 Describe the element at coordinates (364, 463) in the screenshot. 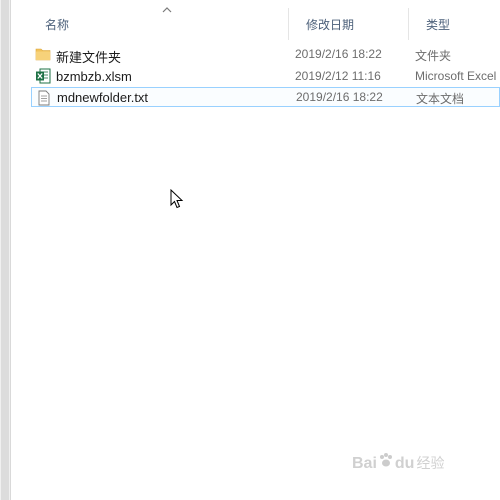

I see `watermark-text-left: Bai` at that location.